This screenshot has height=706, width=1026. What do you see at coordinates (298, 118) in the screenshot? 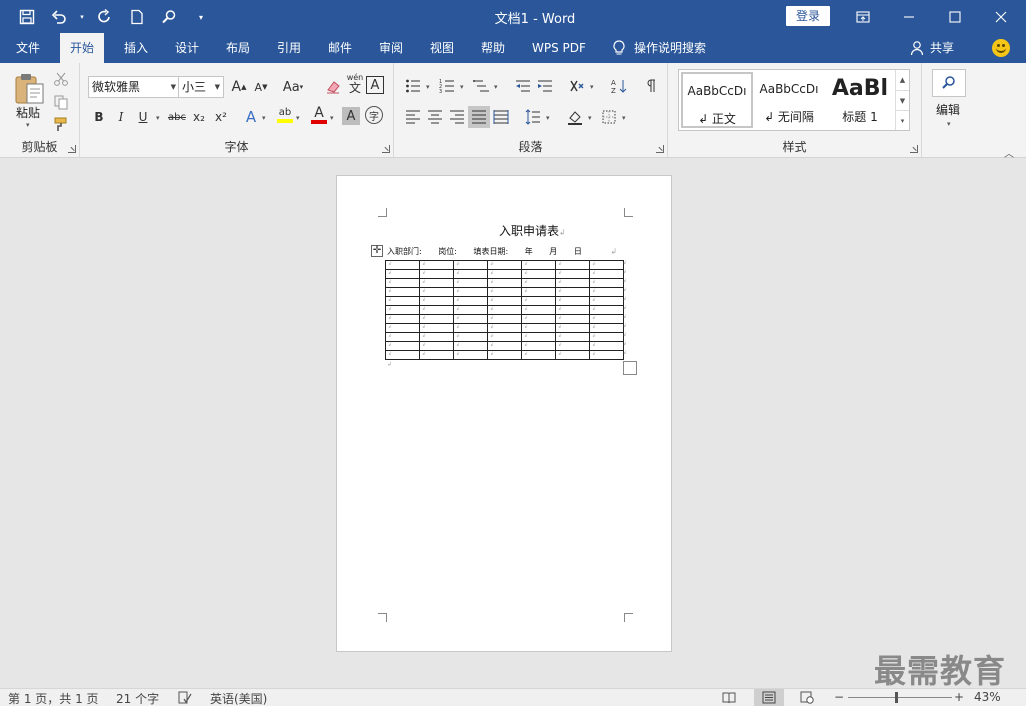
I see `highlight-dropdown-icon: ▾` at bounding box center [298, 118].